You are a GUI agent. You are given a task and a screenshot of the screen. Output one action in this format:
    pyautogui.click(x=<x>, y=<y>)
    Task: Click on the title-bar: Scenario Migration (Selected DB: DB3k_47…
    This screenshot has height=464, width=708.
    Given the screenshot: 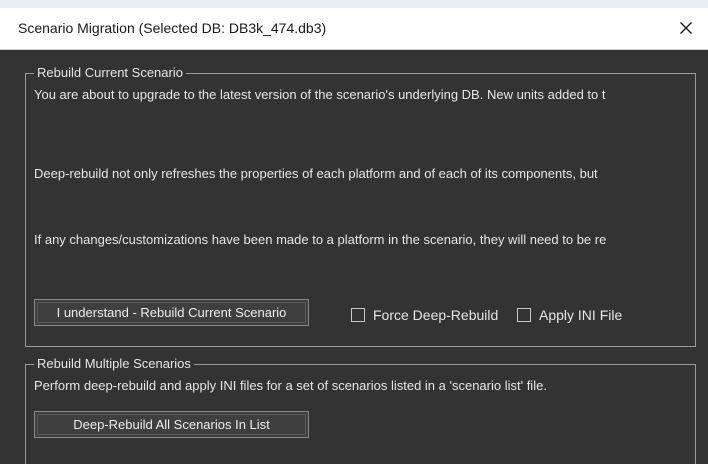 What is the action you would take?
    pyautogui.click(x=354, y=29)
    